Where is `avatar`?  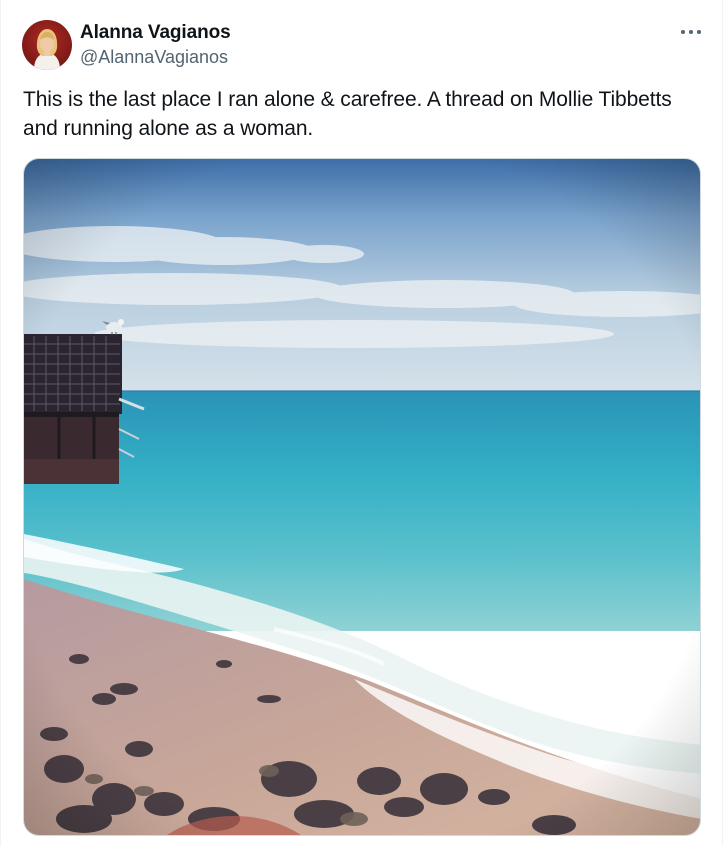 avatar is located at coordinates (47, 45).